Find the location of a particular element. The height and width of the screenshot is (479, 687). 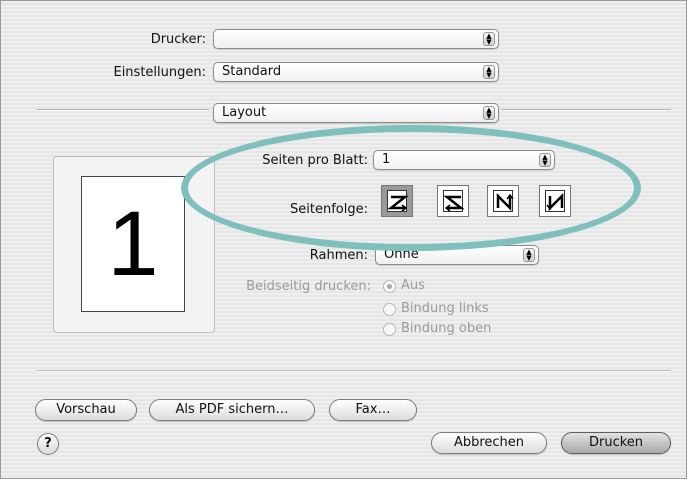

cancel-button: Abbrechen is located at coordinates (489, 443).